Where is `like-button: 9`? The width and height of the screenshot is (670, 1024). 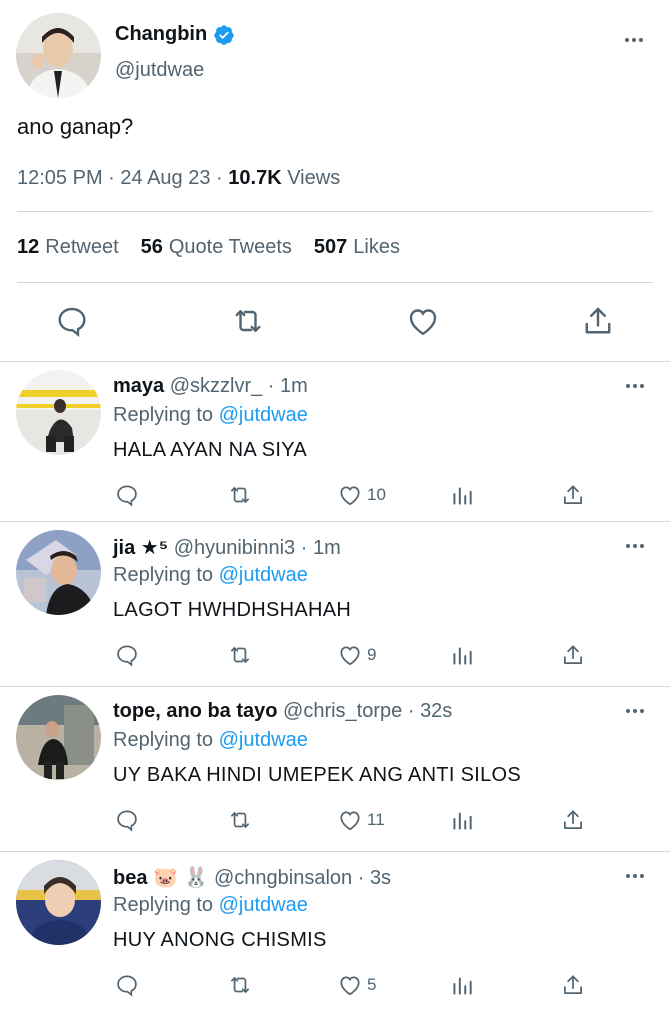
like-button: 9 is located at coordinates (356, 655).